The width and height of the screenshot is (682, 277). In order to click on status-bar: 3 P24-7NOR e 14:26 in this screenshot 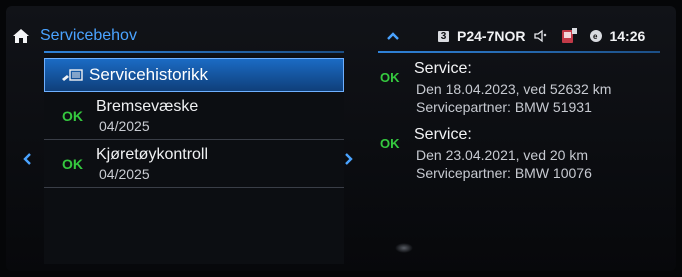, I will do `click(519, 36)`.